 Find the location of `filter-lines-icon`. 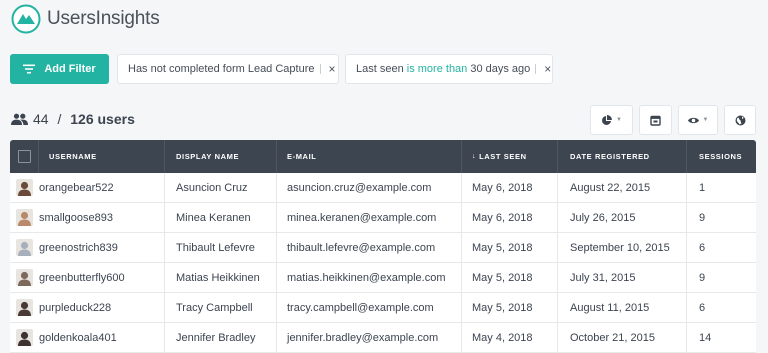

filter-lines-icon is located at coordinates (29, 69).